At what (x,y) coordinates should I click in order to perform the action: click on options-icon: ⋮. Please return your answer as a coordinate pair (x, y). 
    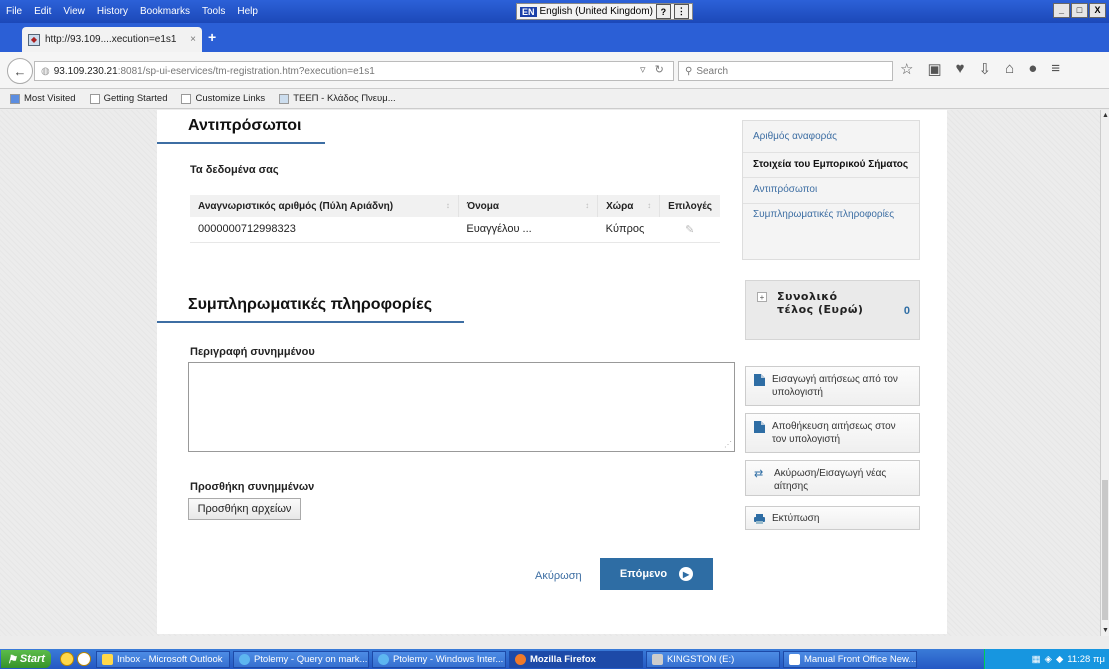
    Looking at the image, I should click on (681, 11).